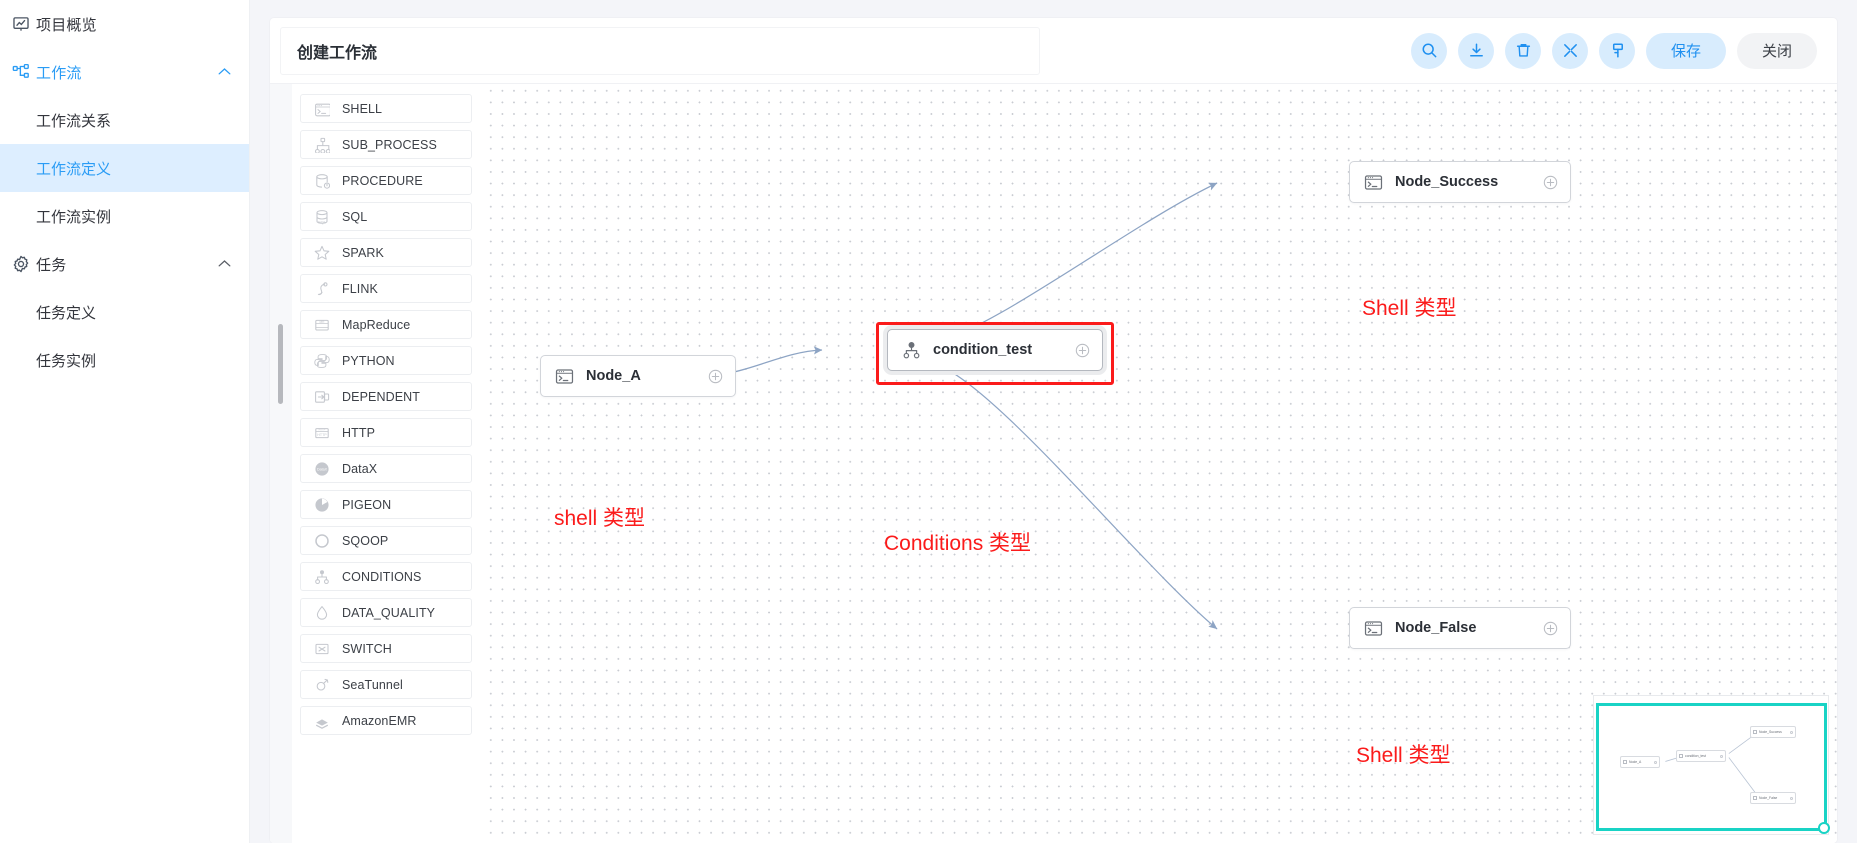 The image size is (1857, 843). I want to click on palette-item-label: FLINK, so click(360, 288).